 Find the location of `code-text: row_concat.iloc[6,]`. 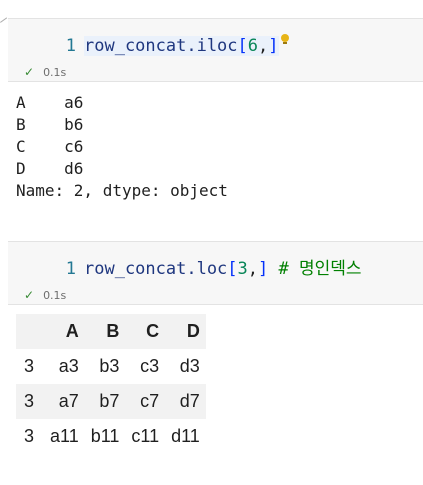

code-text: row_concat.iloc[6,] is located at coordinates (181, 46).